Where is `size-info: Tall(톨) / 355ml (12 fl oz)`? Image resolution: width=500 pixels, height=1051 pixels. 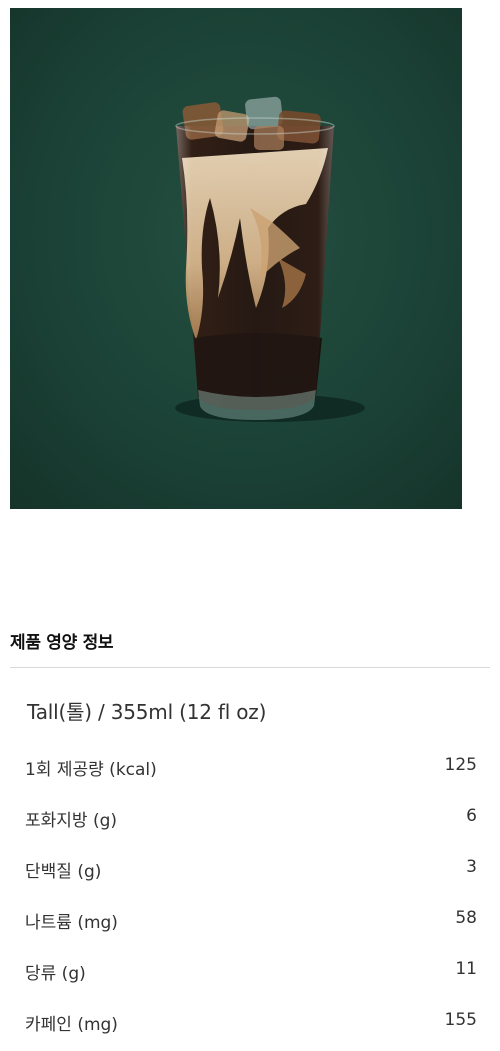 size-info: Tall(톨) / 355ml (12 fl oz) is located at coordinates (147, 712).